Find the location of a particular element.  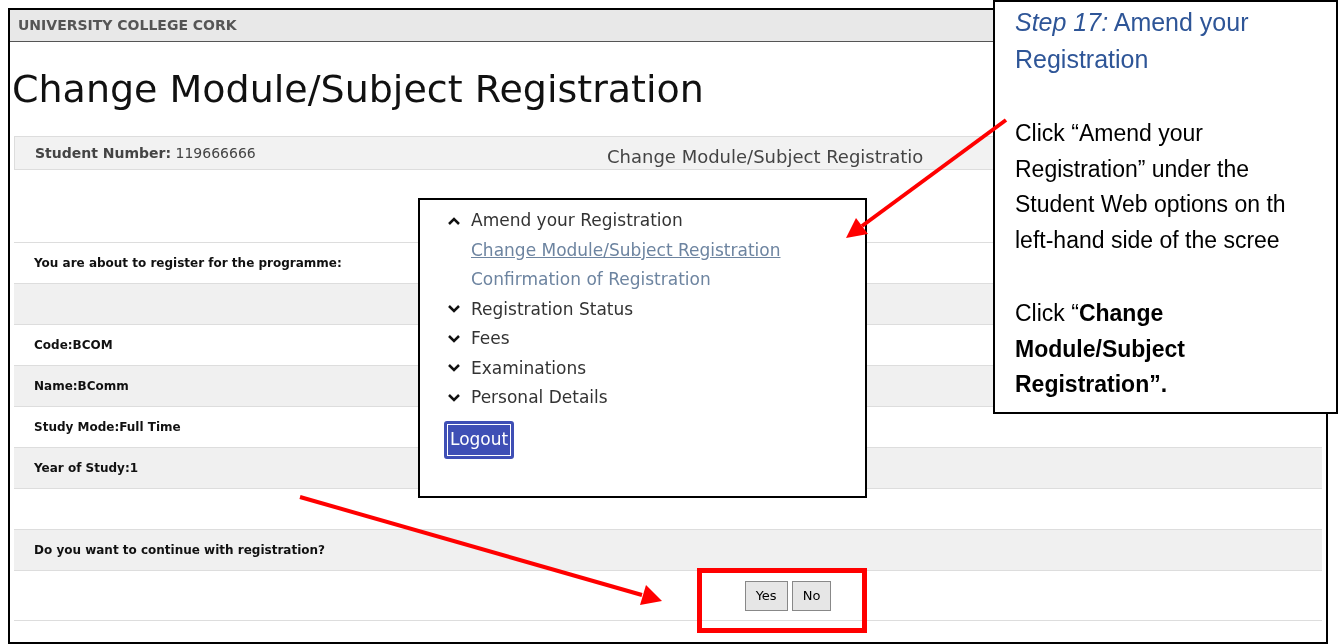

row-label: Do you want to continue with registration? is located at coordinates (180, 550).